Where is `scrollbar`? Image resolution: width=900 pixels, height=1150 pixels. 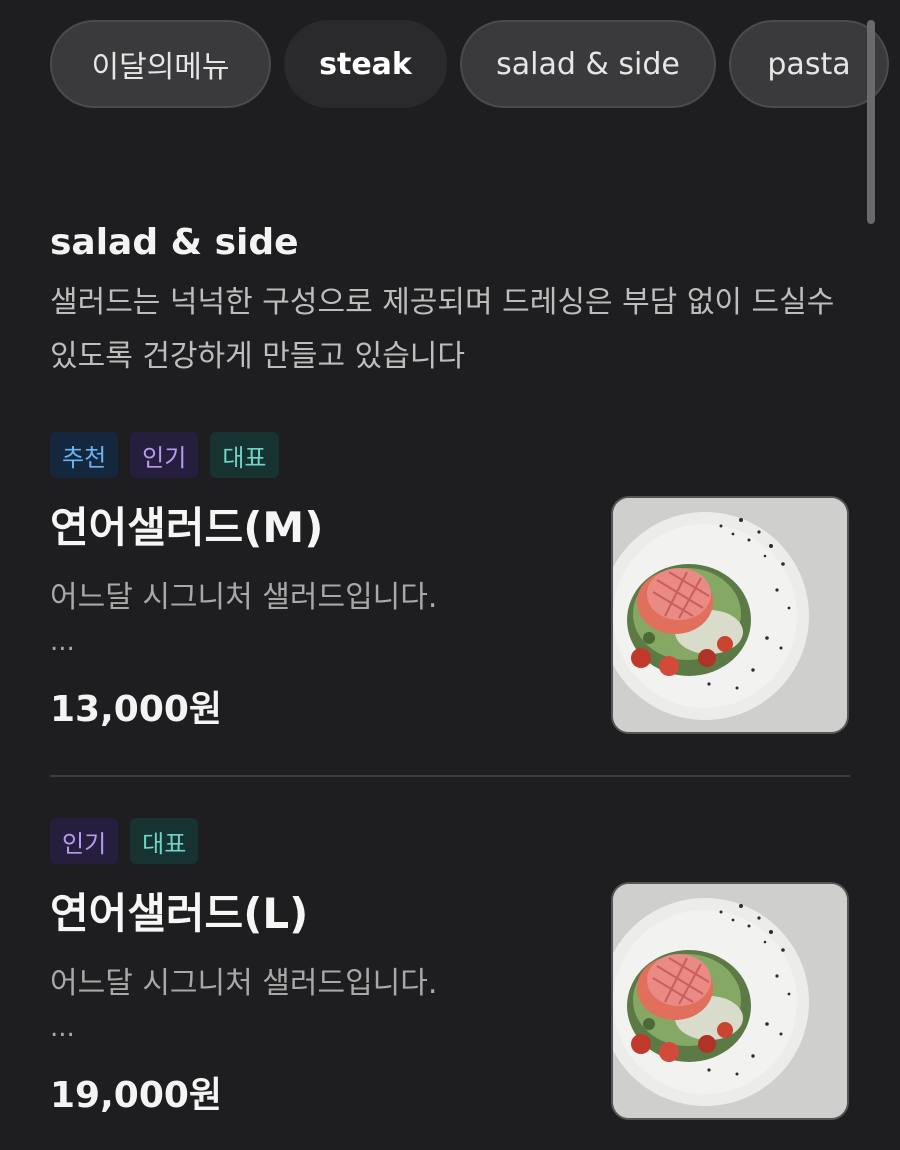
scrollbar is located at coordinates (871, 122).